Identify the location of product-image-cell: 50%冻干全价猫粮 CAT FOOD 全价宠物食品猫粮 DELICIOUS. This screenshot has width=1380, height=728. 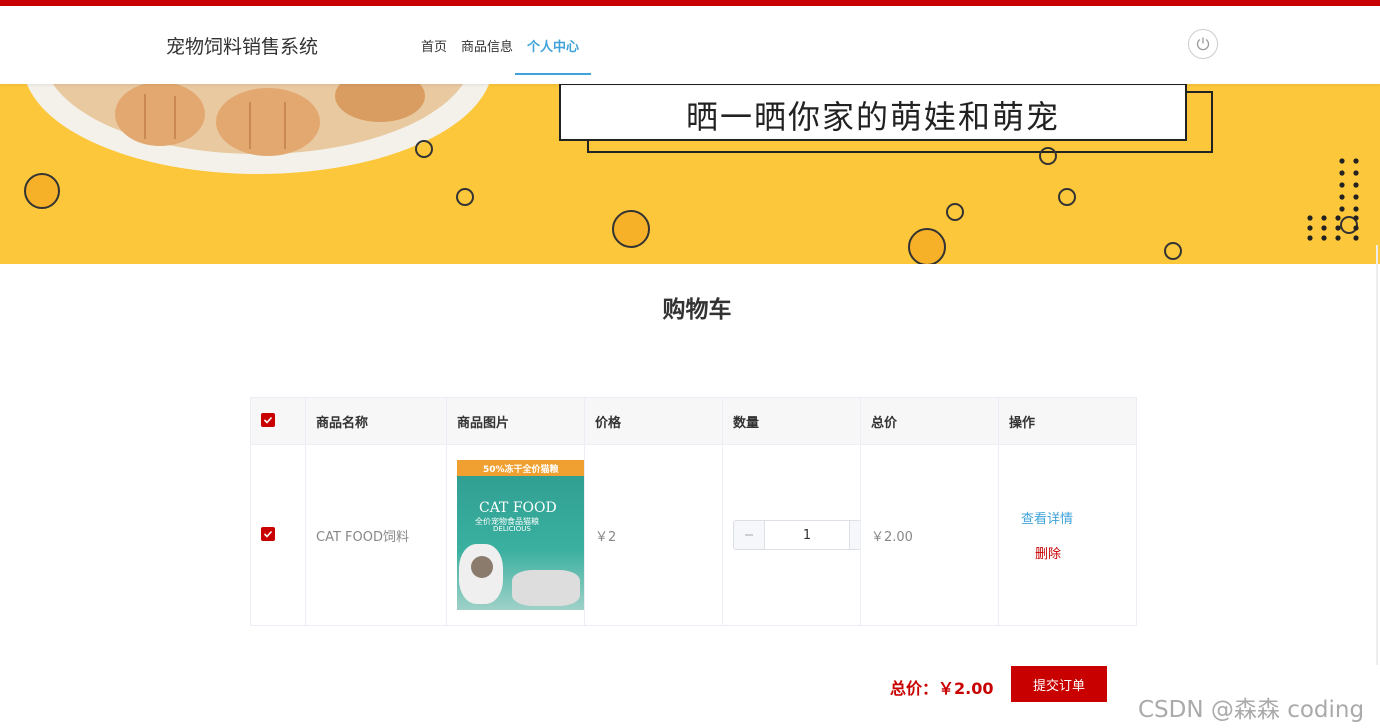
(515, 535).